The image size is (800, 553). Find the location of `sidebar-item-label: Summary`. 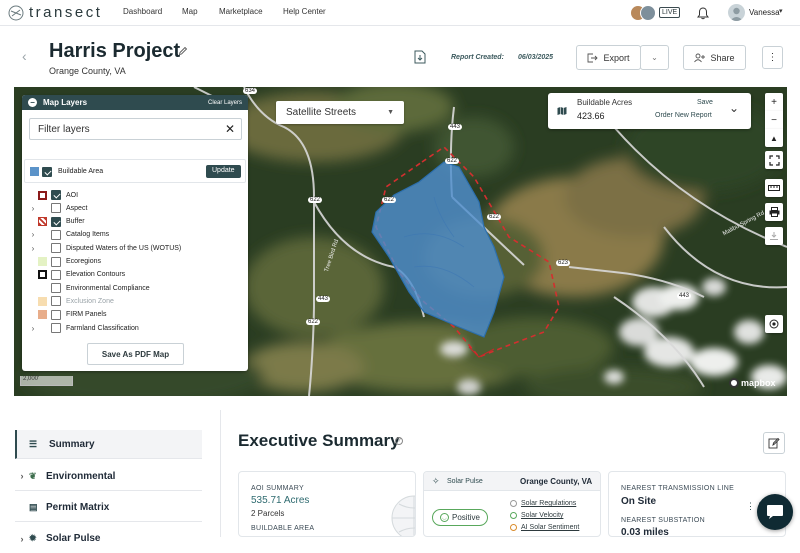

sidebar-item-label: Summary is located at coordinates (72, 444).